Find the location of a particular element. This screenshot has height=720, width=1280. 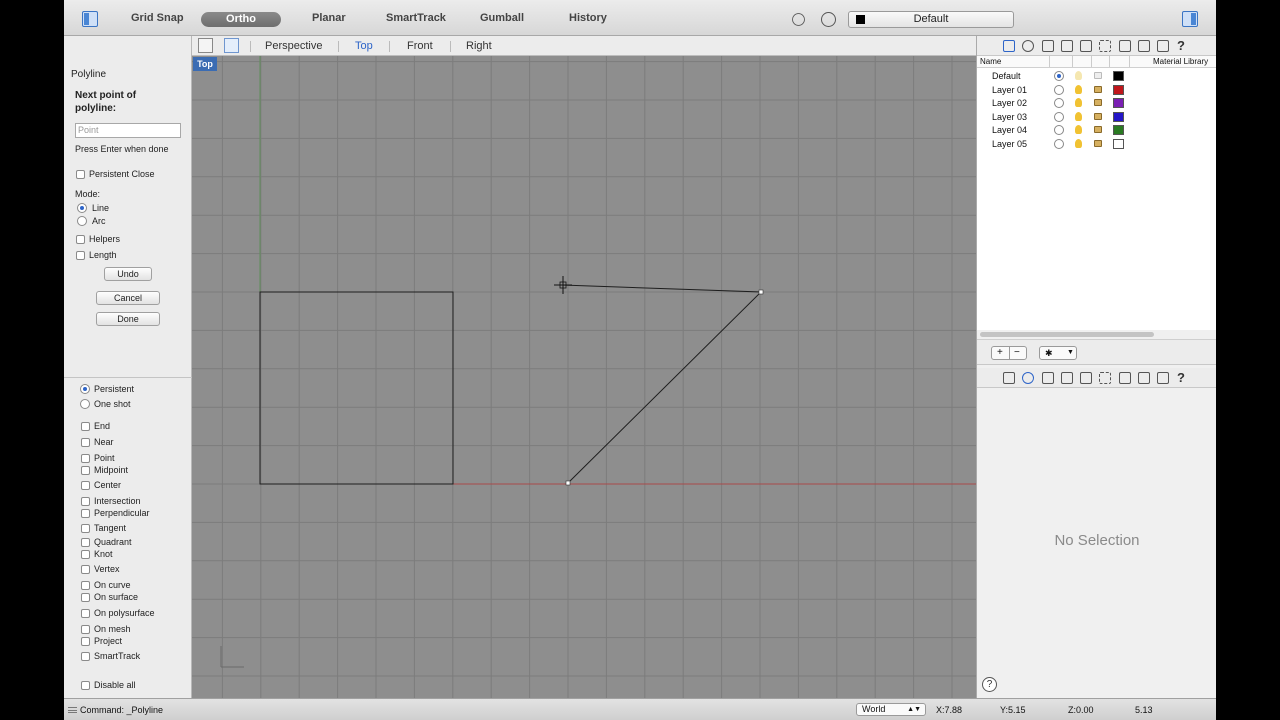

ortho-toggle: Ortho is located at coordinates (241, 19).